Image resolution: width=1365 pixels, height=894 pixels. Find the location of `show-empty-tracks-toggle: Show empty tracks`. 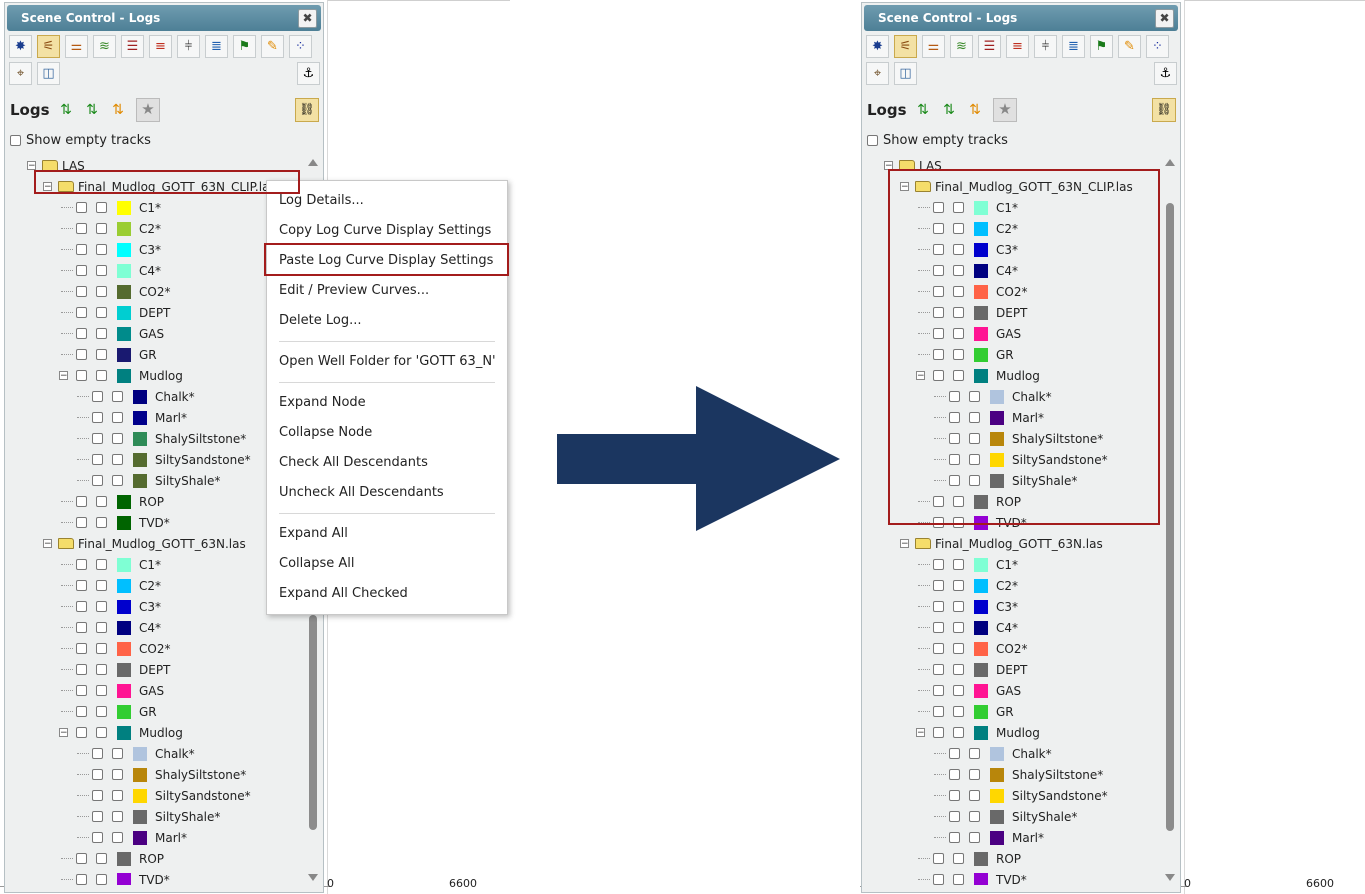

show-empty-tracks-toggle: Show empty tracks is located at coordinates (80, 140).